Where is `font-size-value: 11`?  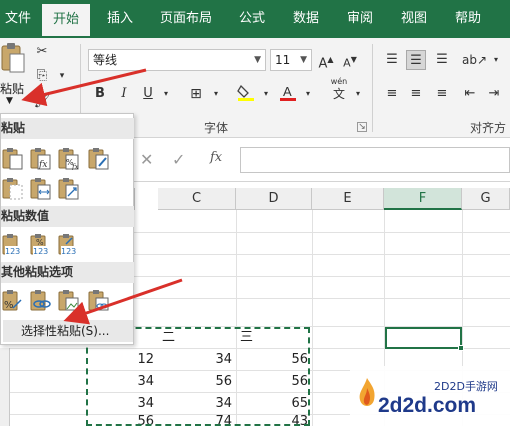 font-size-value: 11 is located at coordinates (283, 60).